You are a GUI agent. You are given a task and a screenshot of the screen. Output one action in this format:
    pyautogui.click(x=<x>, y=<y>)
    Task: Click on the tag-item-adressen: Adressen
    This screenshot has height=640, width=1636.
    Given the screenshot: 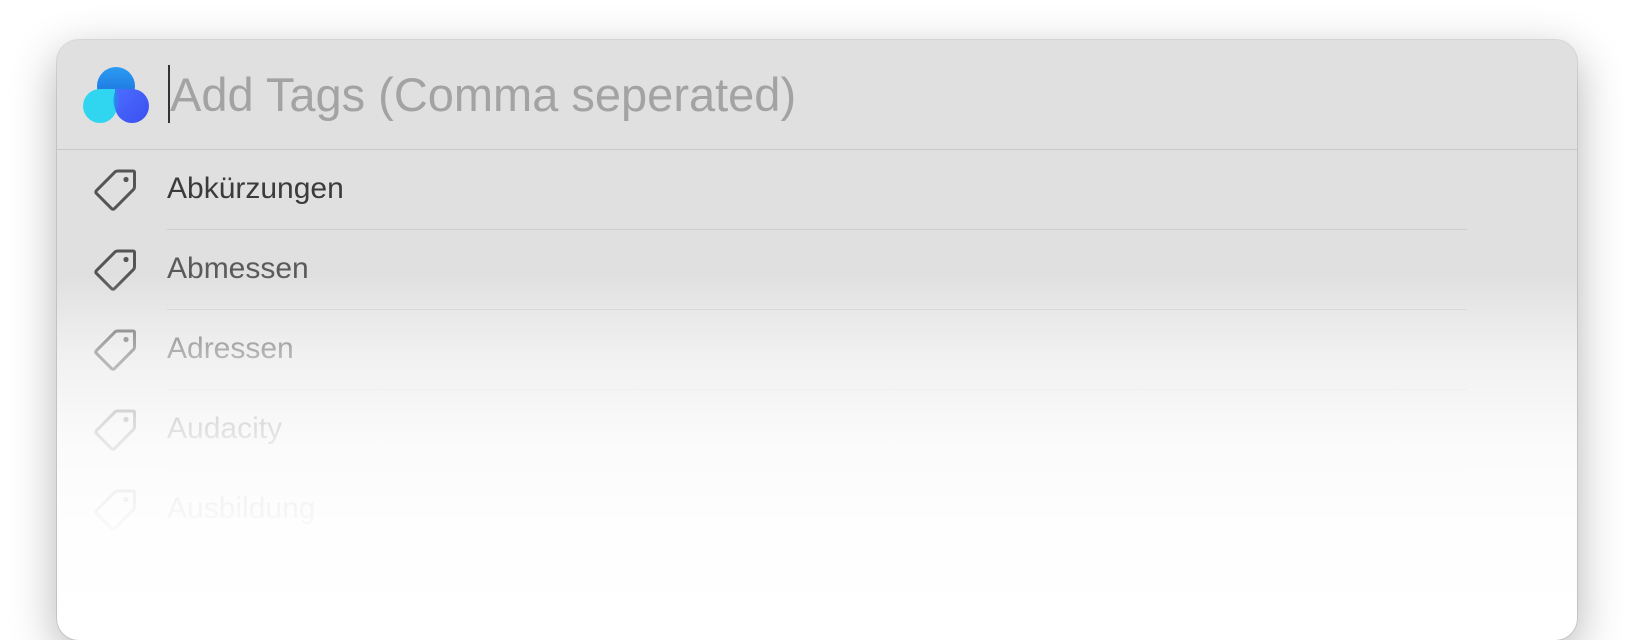 What is the action you would take?
    pyautogui.click(x=817, y=350)
    